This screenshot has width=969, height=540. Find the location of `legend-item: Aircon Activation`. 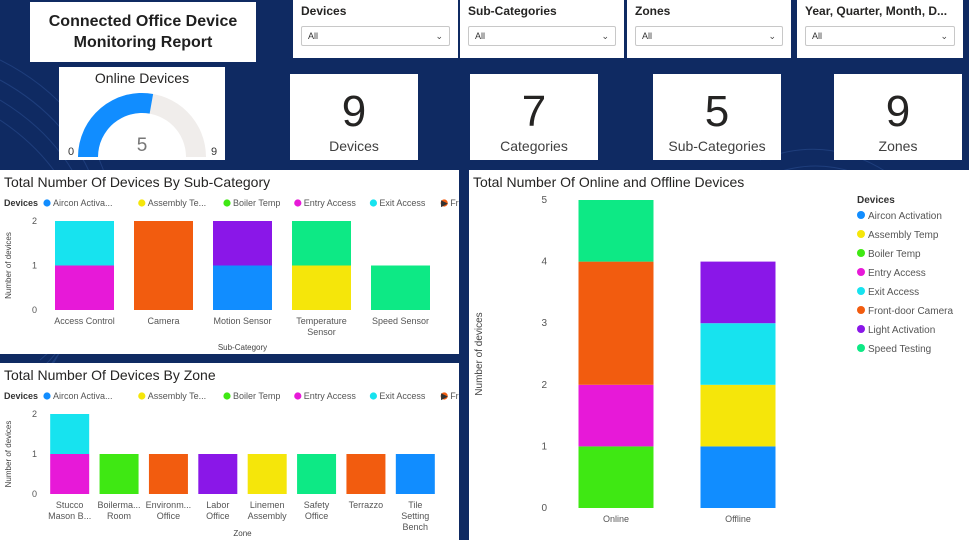

legend-item: Aircon Activation is located at coordinates (905, 216).